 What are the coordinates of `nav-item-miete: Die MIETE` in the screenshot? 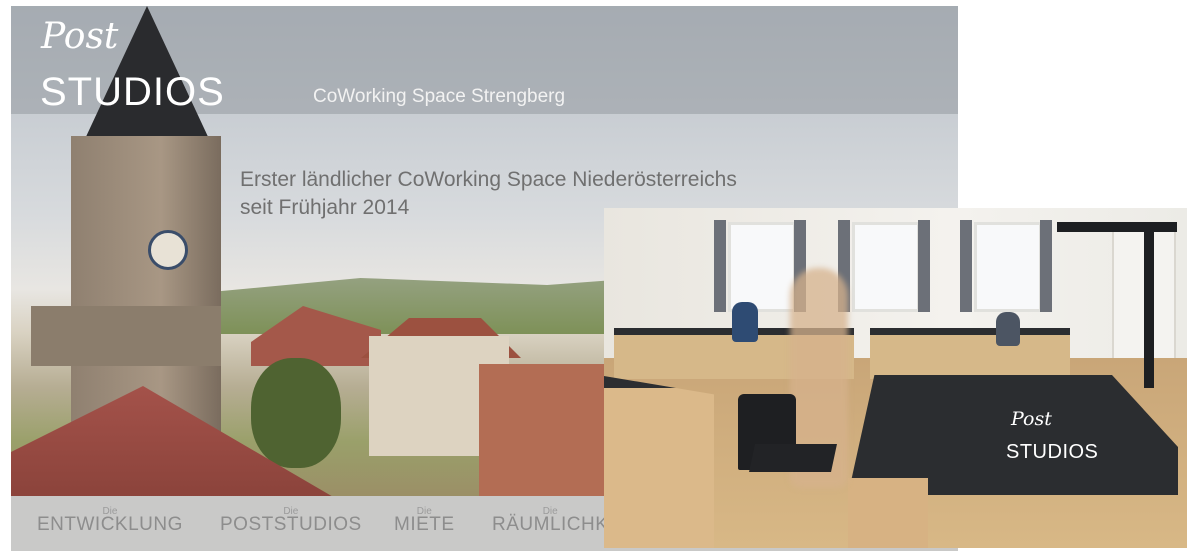 It's located at (424, 521).